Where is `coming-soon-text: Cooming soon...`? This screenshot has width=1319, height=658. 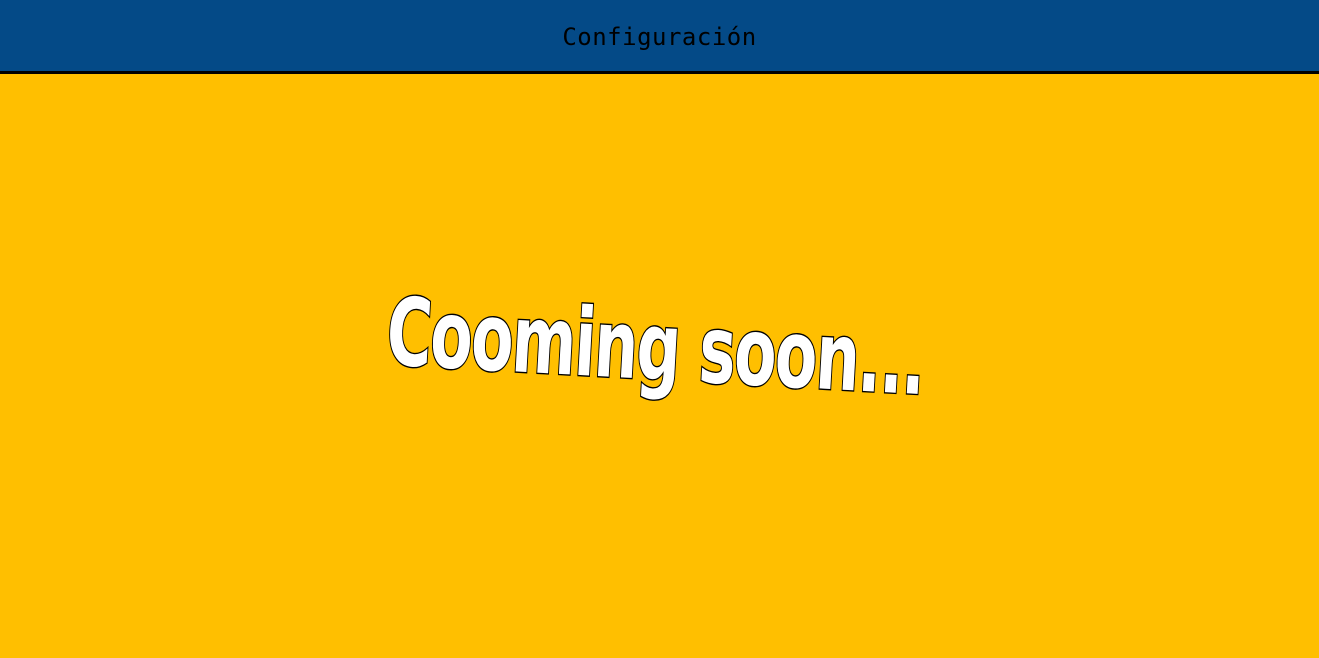
coming-soon-text: Cooming soon... is located at coordinates (655, 348).